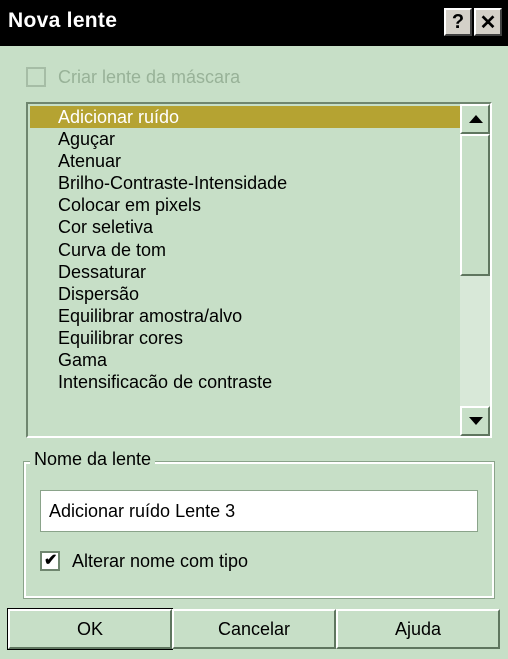 This screenshot has width=508, height=659. What do you see at coordinates (418, 629) in the screenshot?
I see `help-button: Ajuda` at bounding box center [418, 629].